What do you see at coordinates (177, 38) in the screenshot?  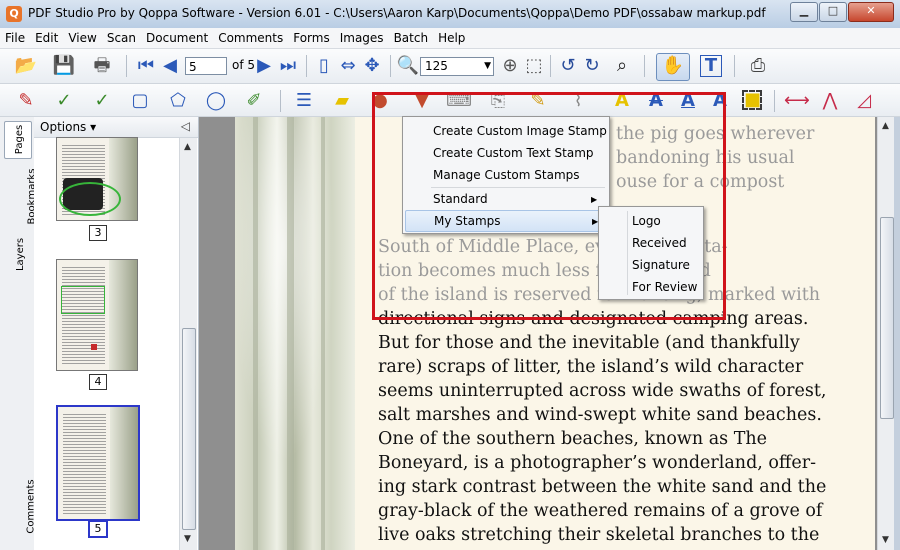 I see `menu-document: Document` at bounding box center [177, 38].